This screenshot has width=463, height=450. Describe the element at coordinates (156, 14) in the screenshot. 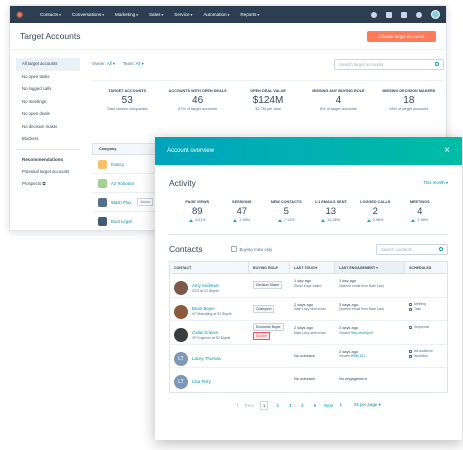

I see `nav-item-sales: Sales ▾` at that location.